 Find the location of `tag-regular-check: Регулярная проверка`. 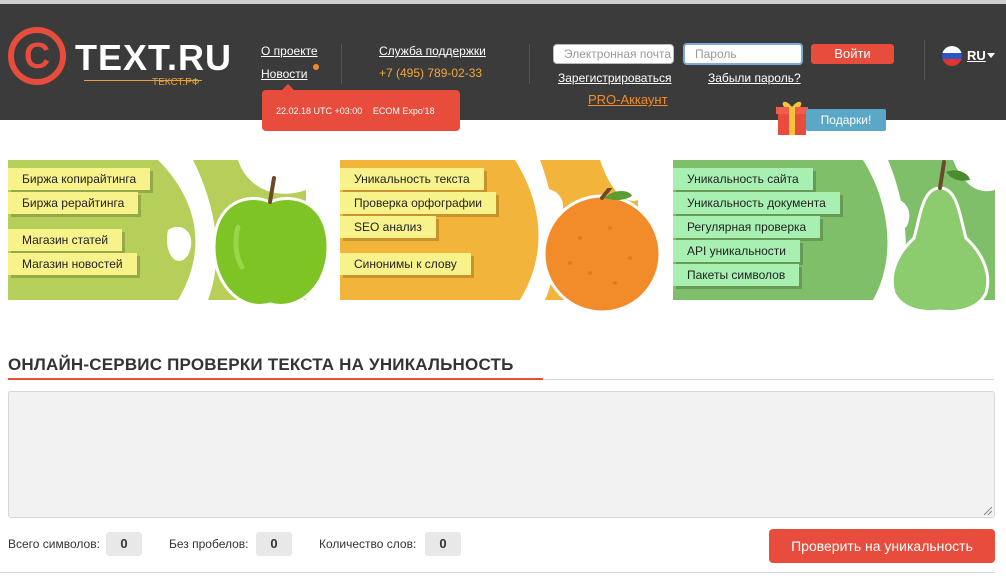

tag-regular-check: Регулярная проверка is located at coordinates (747, 227).